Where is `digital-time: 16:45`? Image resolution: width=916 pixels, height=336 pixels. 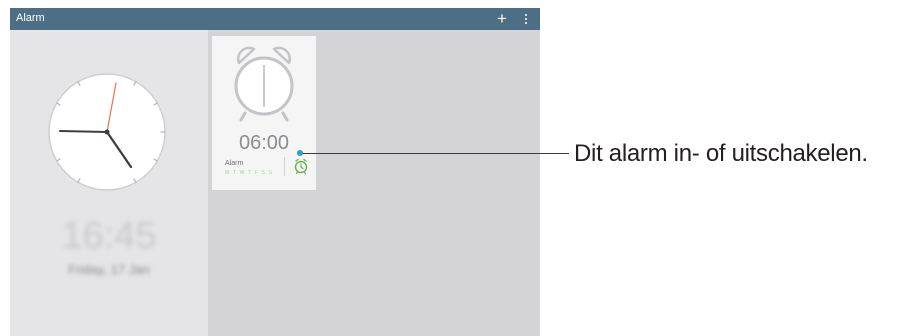
digital-time: 16:45 is located at coordinates (109, 236).